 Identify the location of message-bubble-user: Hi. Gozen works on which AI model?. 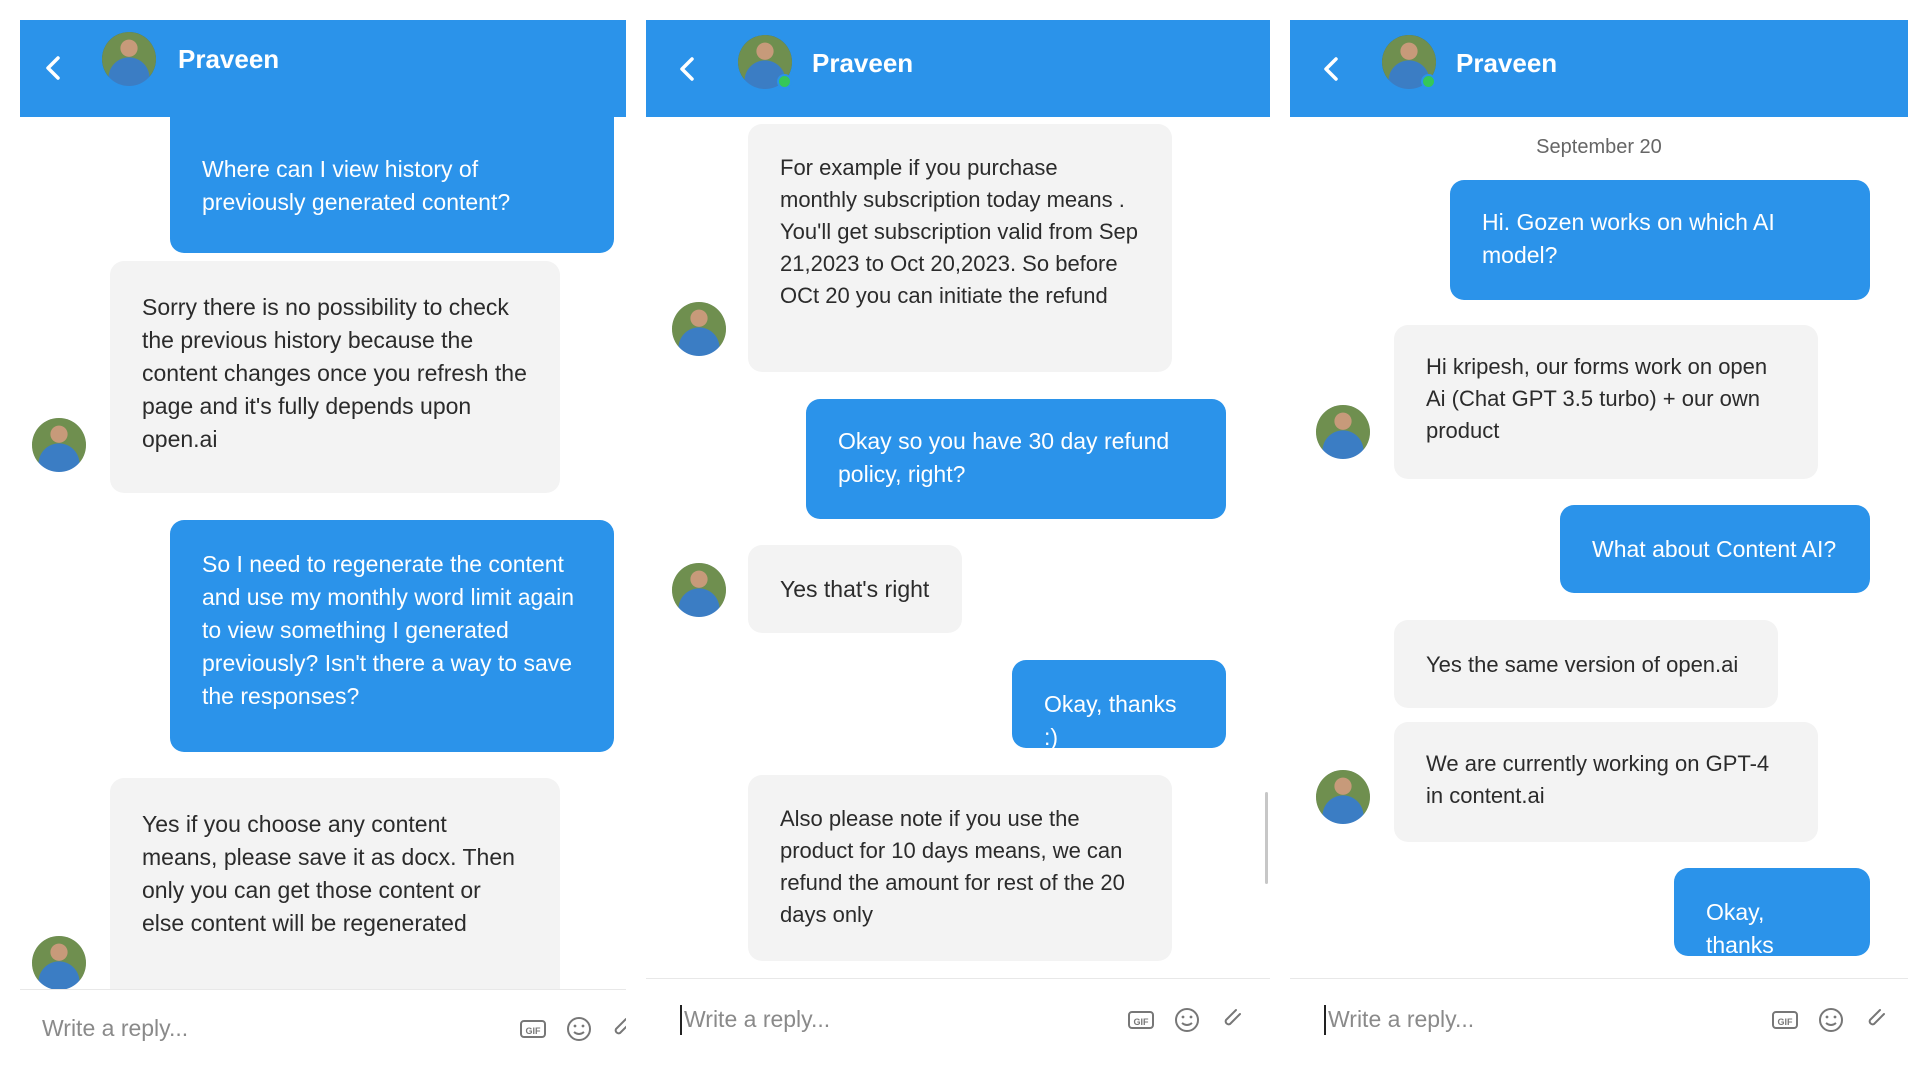
(1660, 240).